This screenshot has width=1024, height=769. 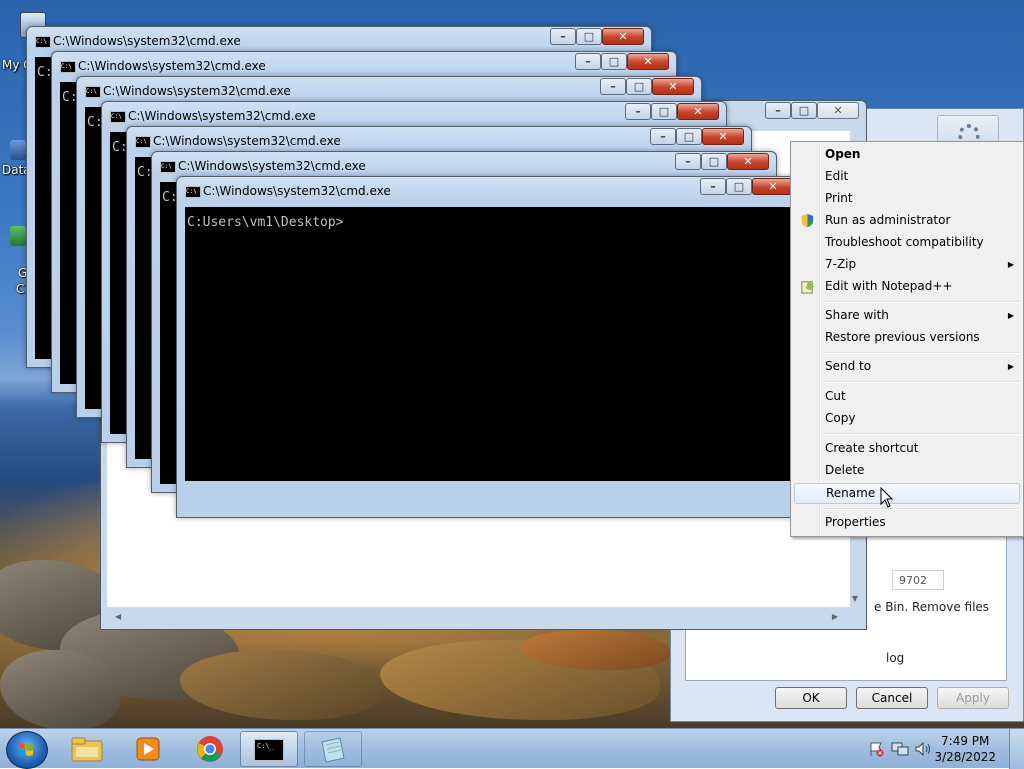 What do you see at coordinates (965, 749) in the screenshot?
I see `system-clock: 7:49 PM 3/28/2022` at bounding box center [965, 749].